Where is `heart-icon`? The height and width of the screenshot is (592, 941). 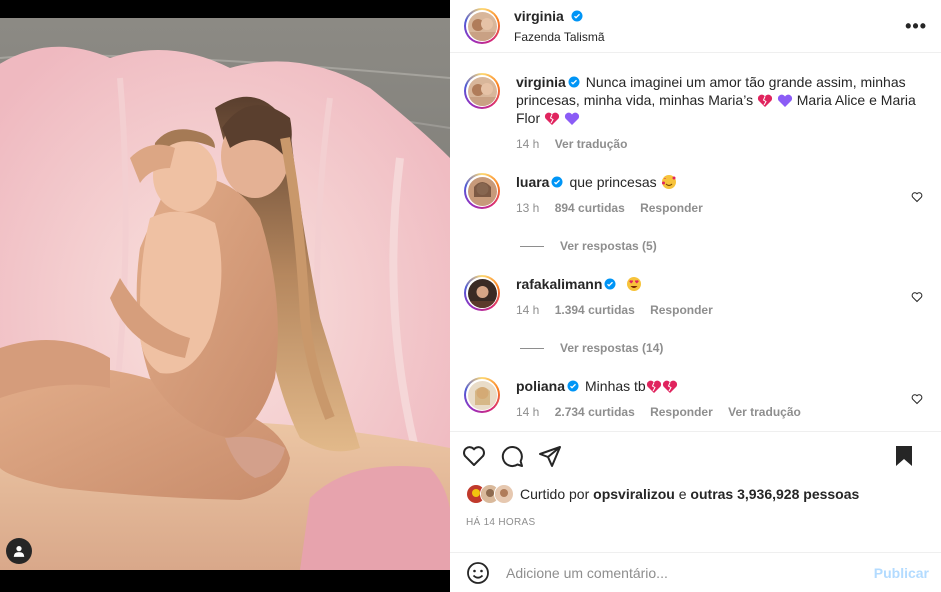
heart-icon is located at coordinates (474, 455).